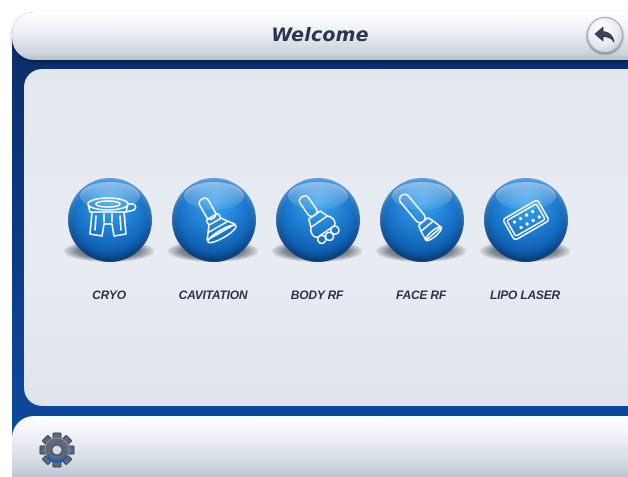 The width and height of the screenshot is (628, 477). I want to click on footer-bar, so click(320, 446).